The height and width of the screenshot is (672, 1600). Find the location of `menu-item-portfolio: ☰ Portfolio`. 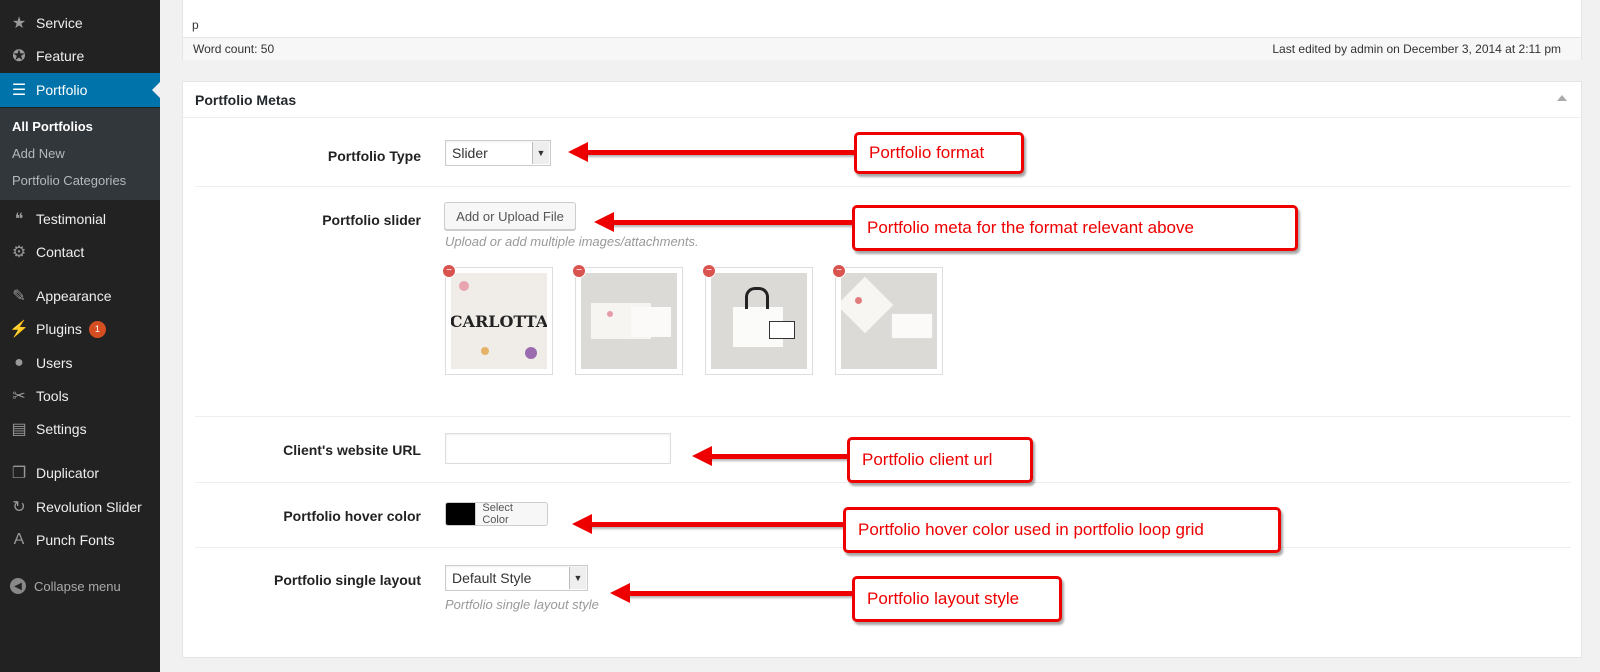

menu-item-portfolio: ☰ Portfolio is located at coordinates (80, 90).